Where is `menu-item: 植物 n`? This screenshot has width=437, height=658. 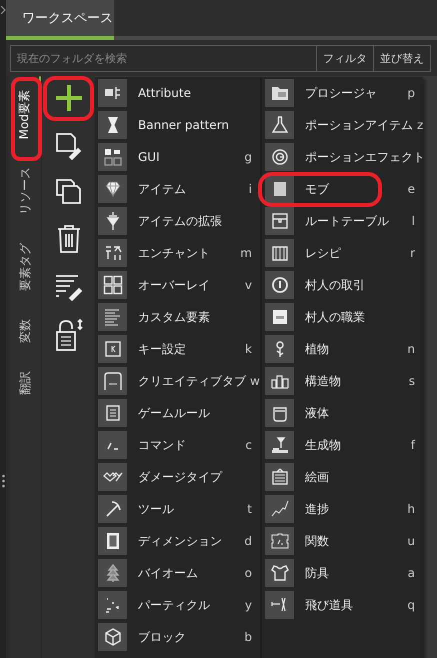
menu-item: 植物 n is located at coordinates (342, 349).